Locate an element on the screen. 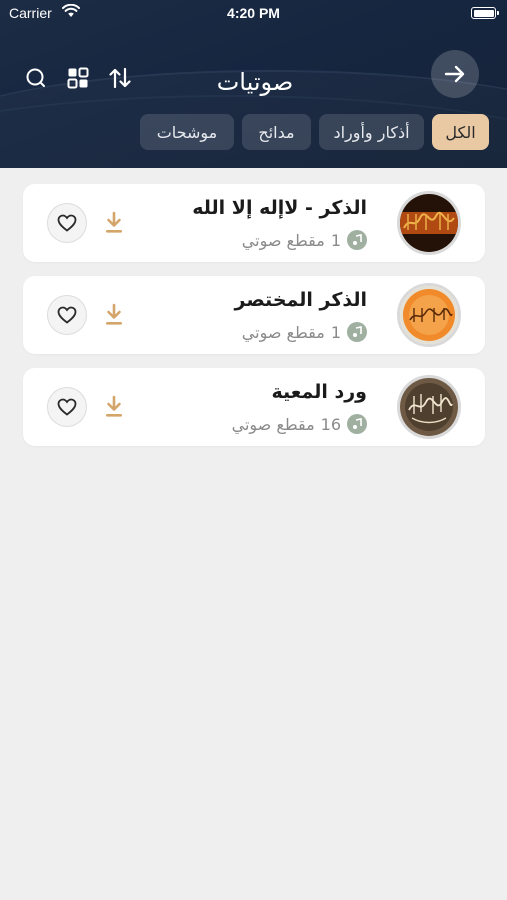  battery-icon is located at coordinates (485, 13).